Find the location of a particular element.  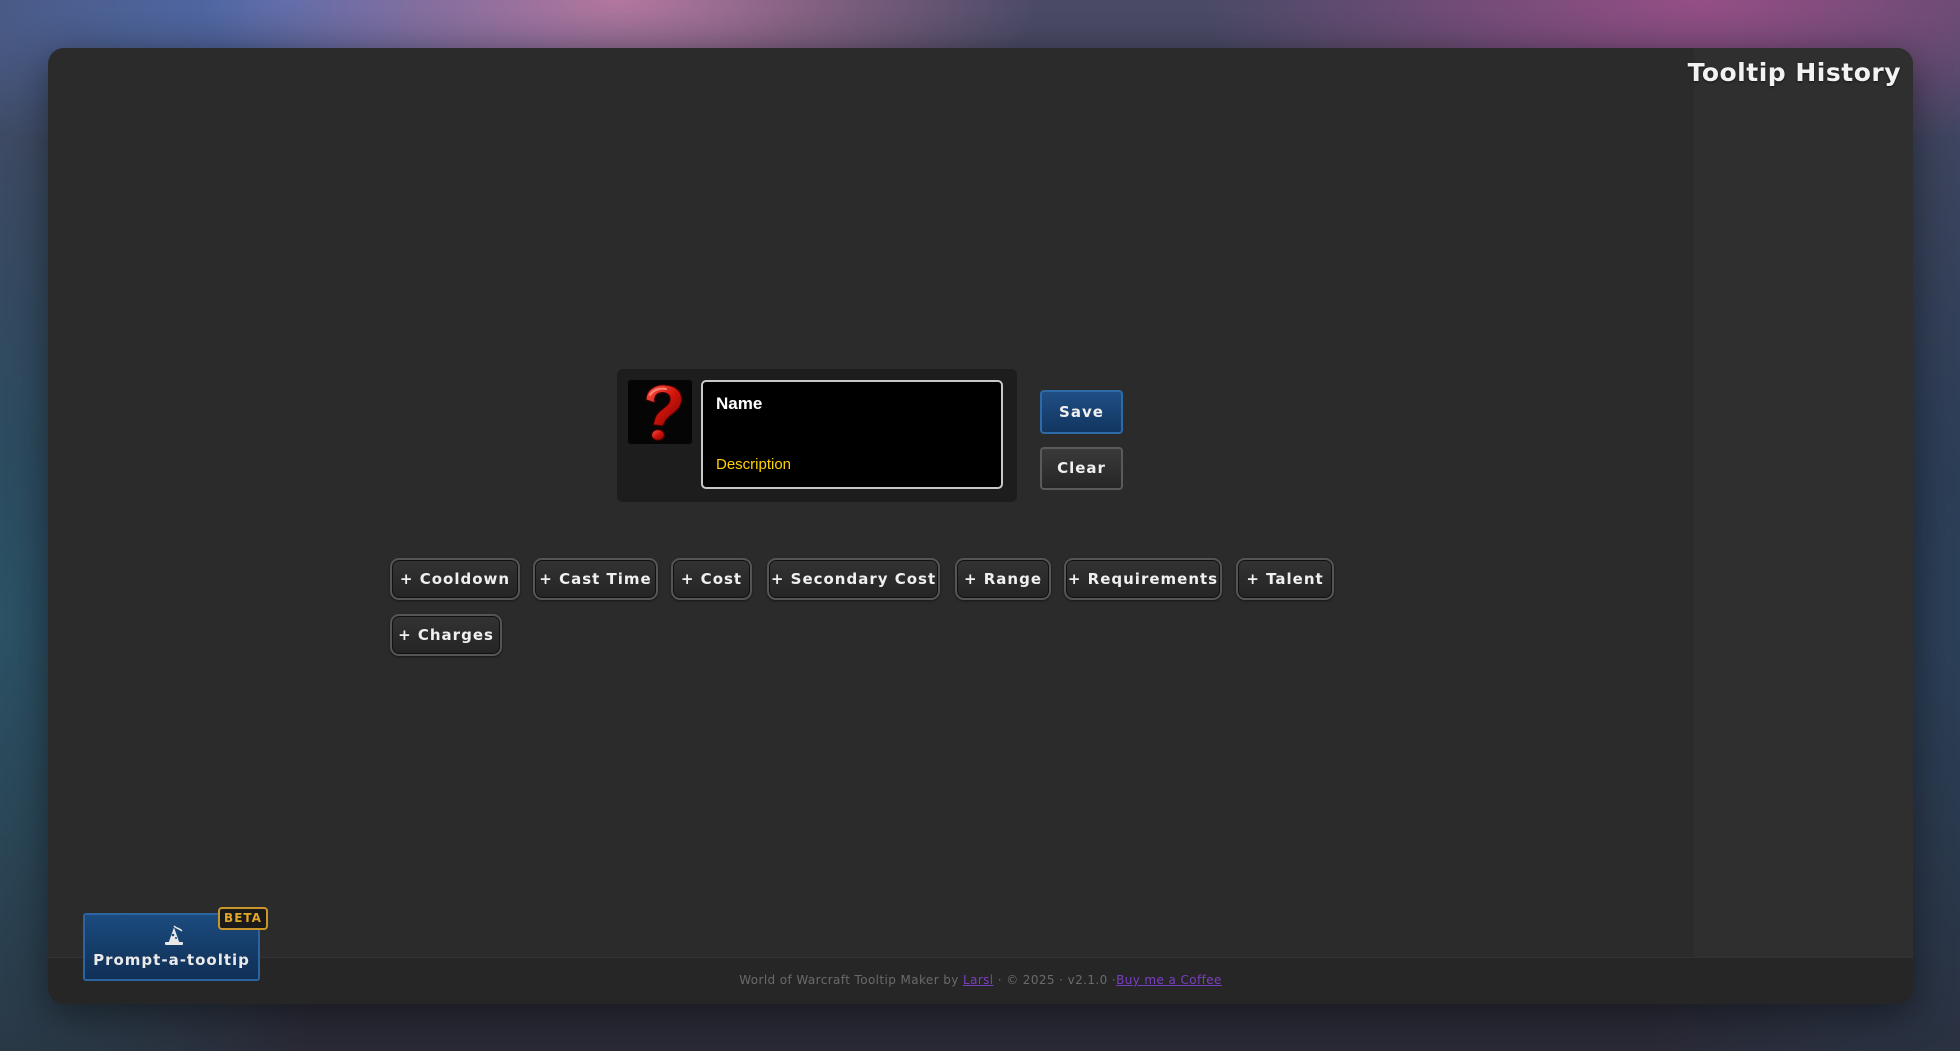

add-cooldown-button: + Cooldown is located at coordinates (455, 579).